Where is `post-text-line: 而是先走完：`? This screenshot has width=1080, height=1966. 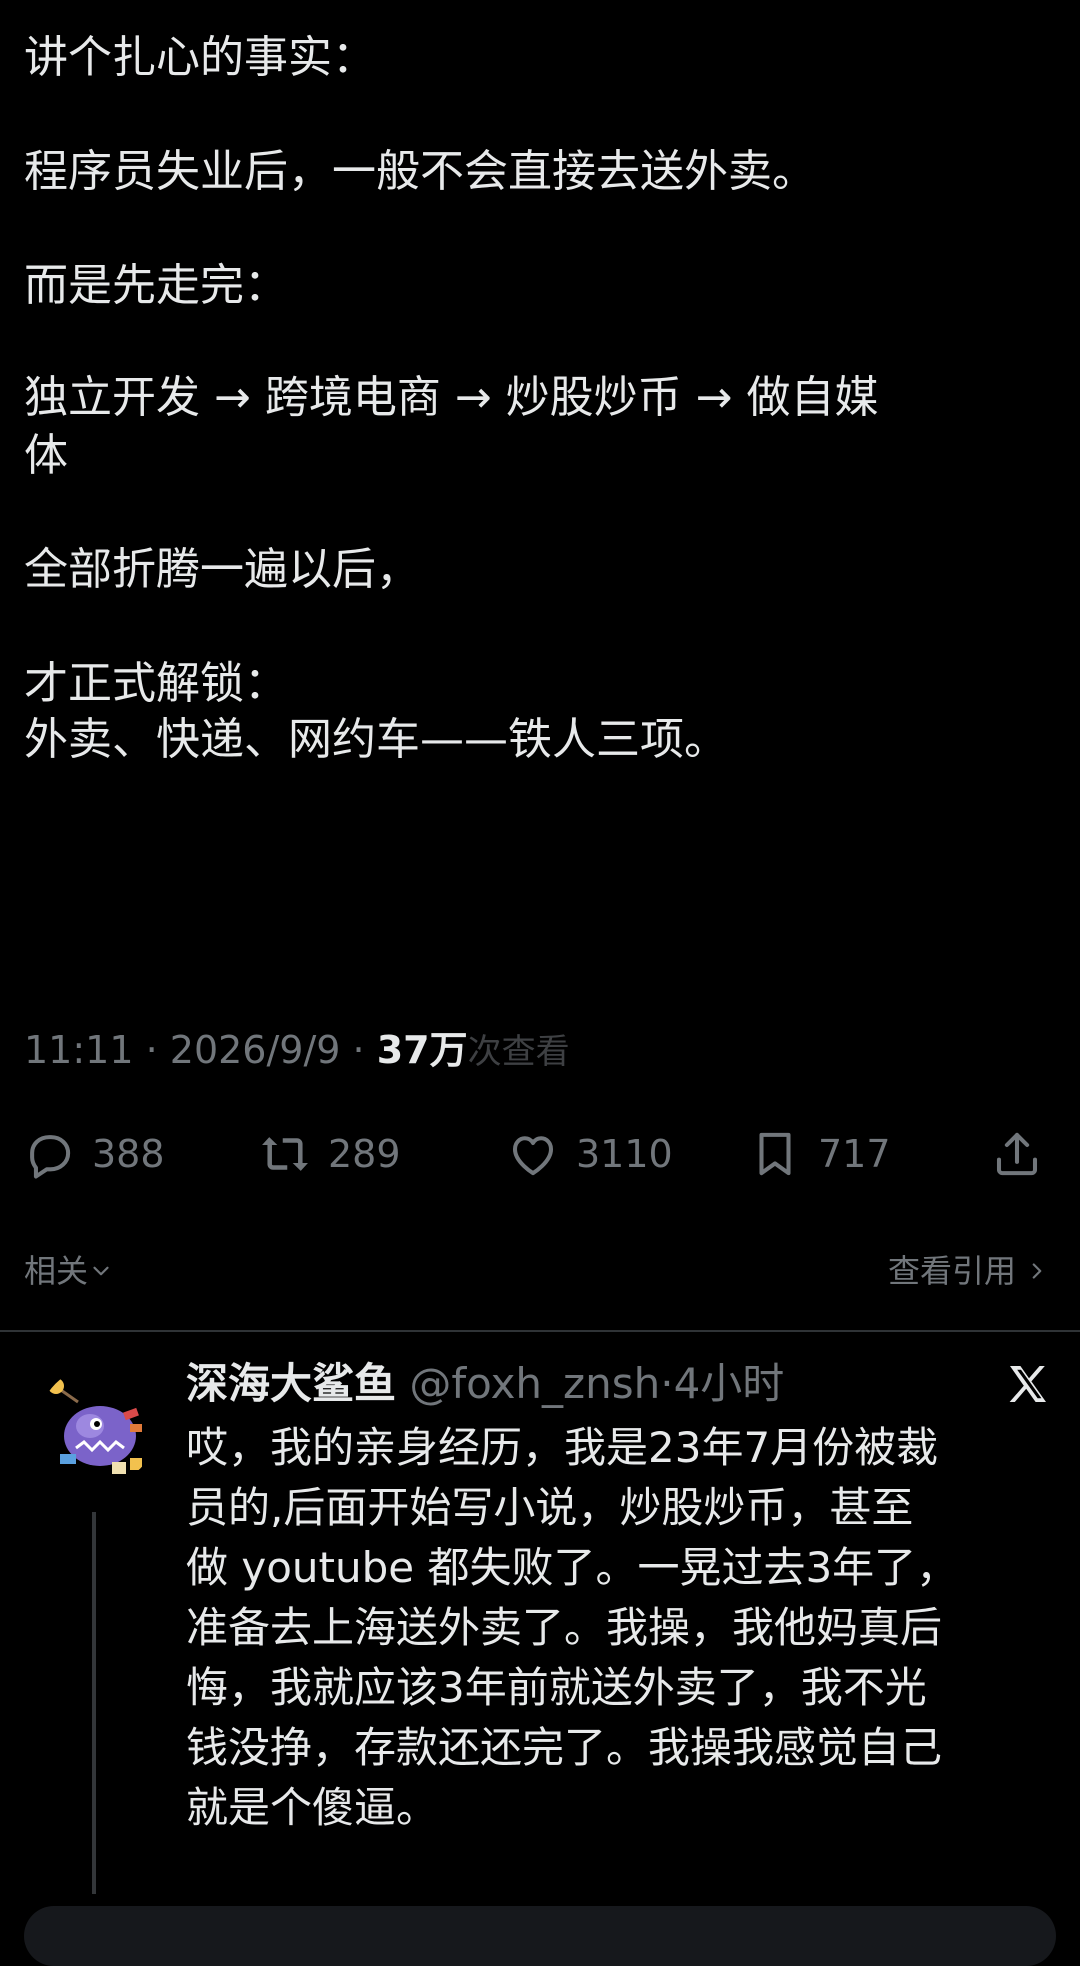 post-text-line: 而是先走完： is located at coordinates (156, 285).